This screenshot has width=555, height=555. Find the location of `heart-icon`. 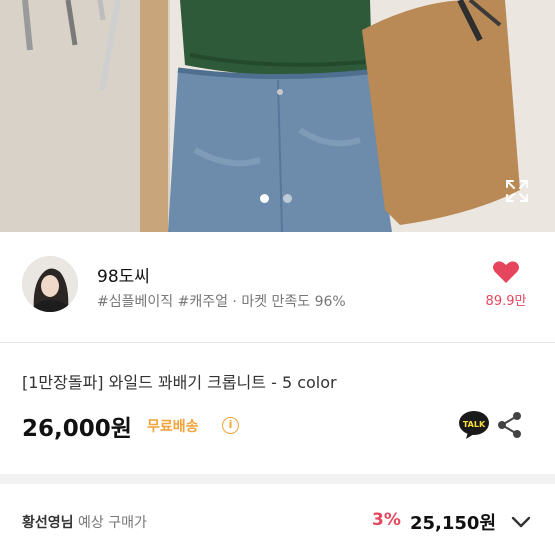

heart-icon is located at coordinates (506, 272).